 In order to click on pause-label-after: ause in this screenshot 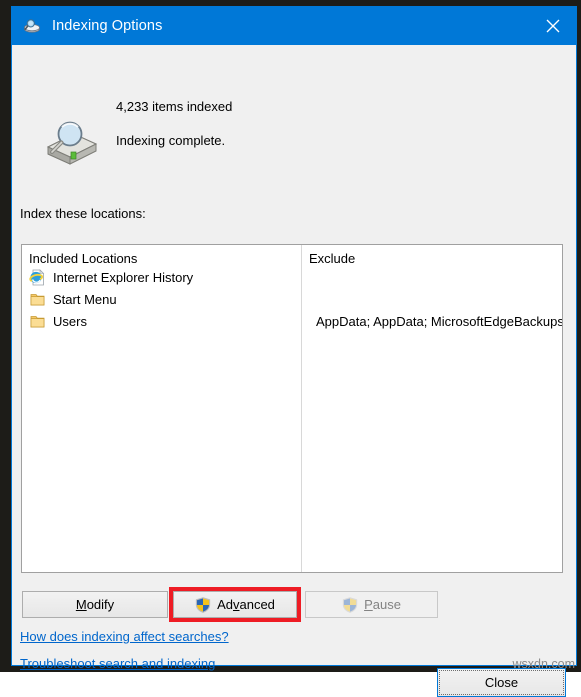, I will do `click(386, 604)`.